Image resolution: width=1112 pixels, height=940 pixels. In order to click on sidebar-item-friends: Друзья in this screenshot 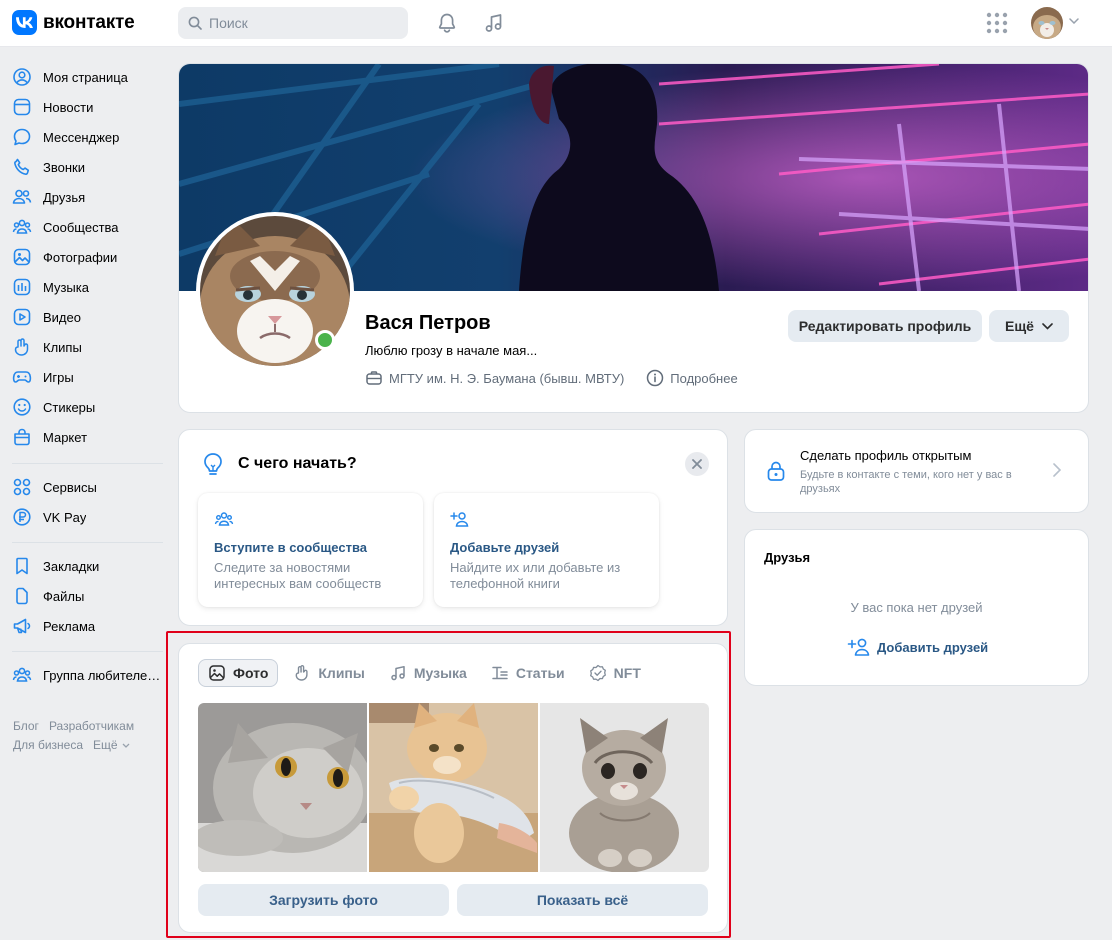, I will do `click(89, 197)`.